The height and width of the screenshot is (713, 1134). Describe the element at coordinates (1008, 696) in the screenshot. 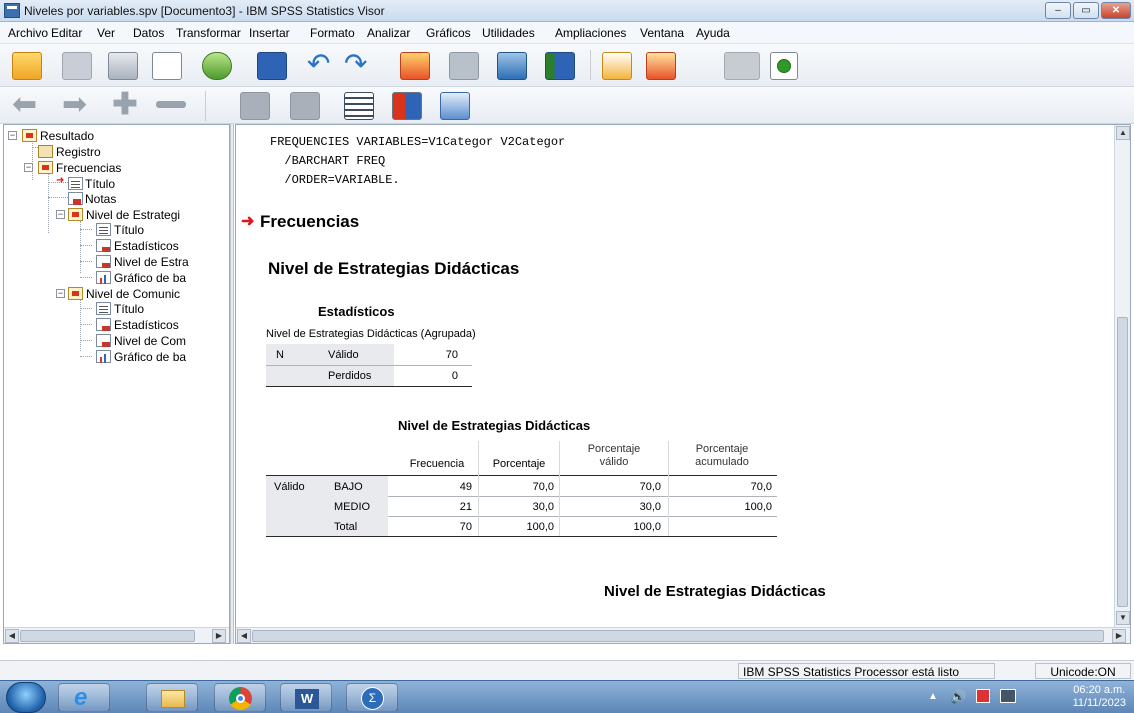

I see `network-icon` at that location.